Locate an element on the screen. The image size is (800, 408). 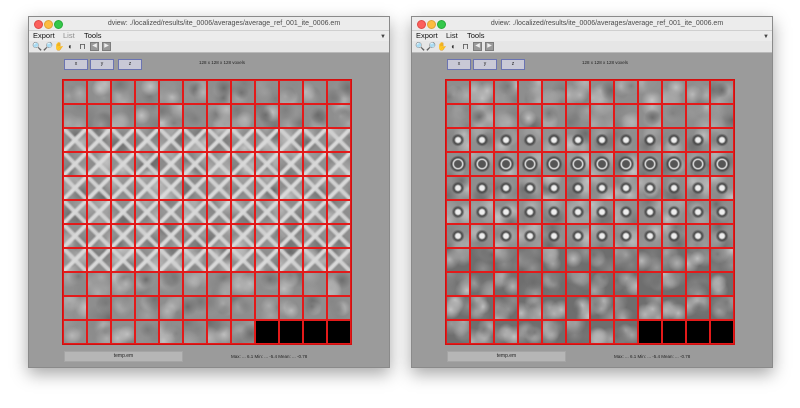
menu-list: List is located at coordinates (69, 36).